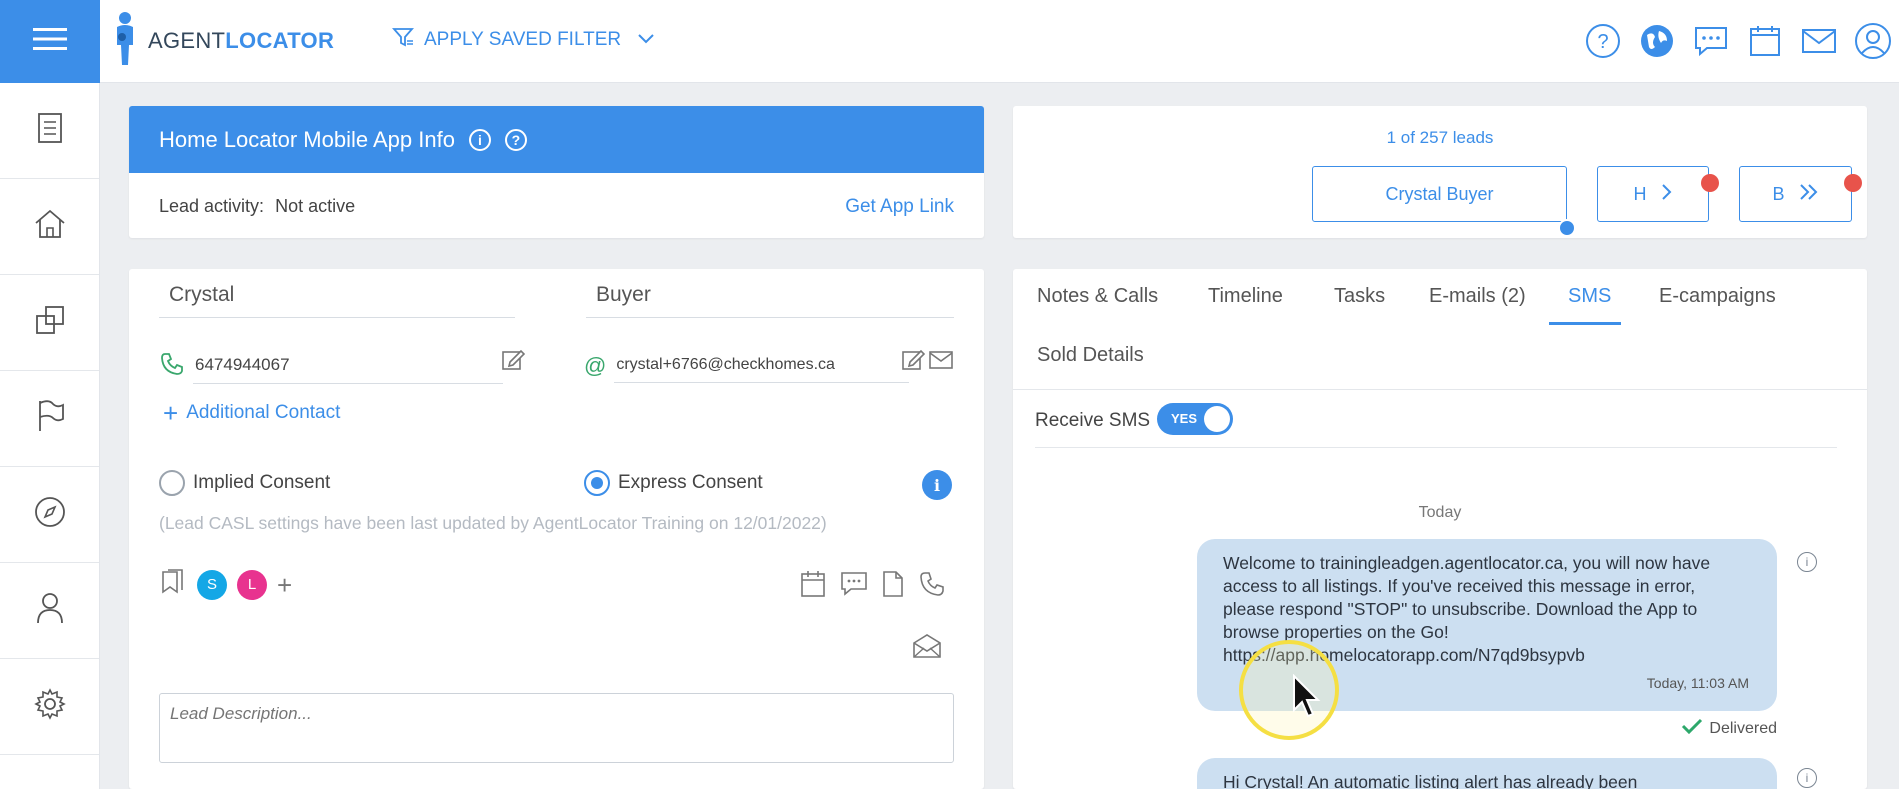 The image size is (1899, 789). What do you see at coordinates (1440, 137) in the screenshot?
I see `lead-count: 1 of 257 leads` at bounding box center [1440, 137].